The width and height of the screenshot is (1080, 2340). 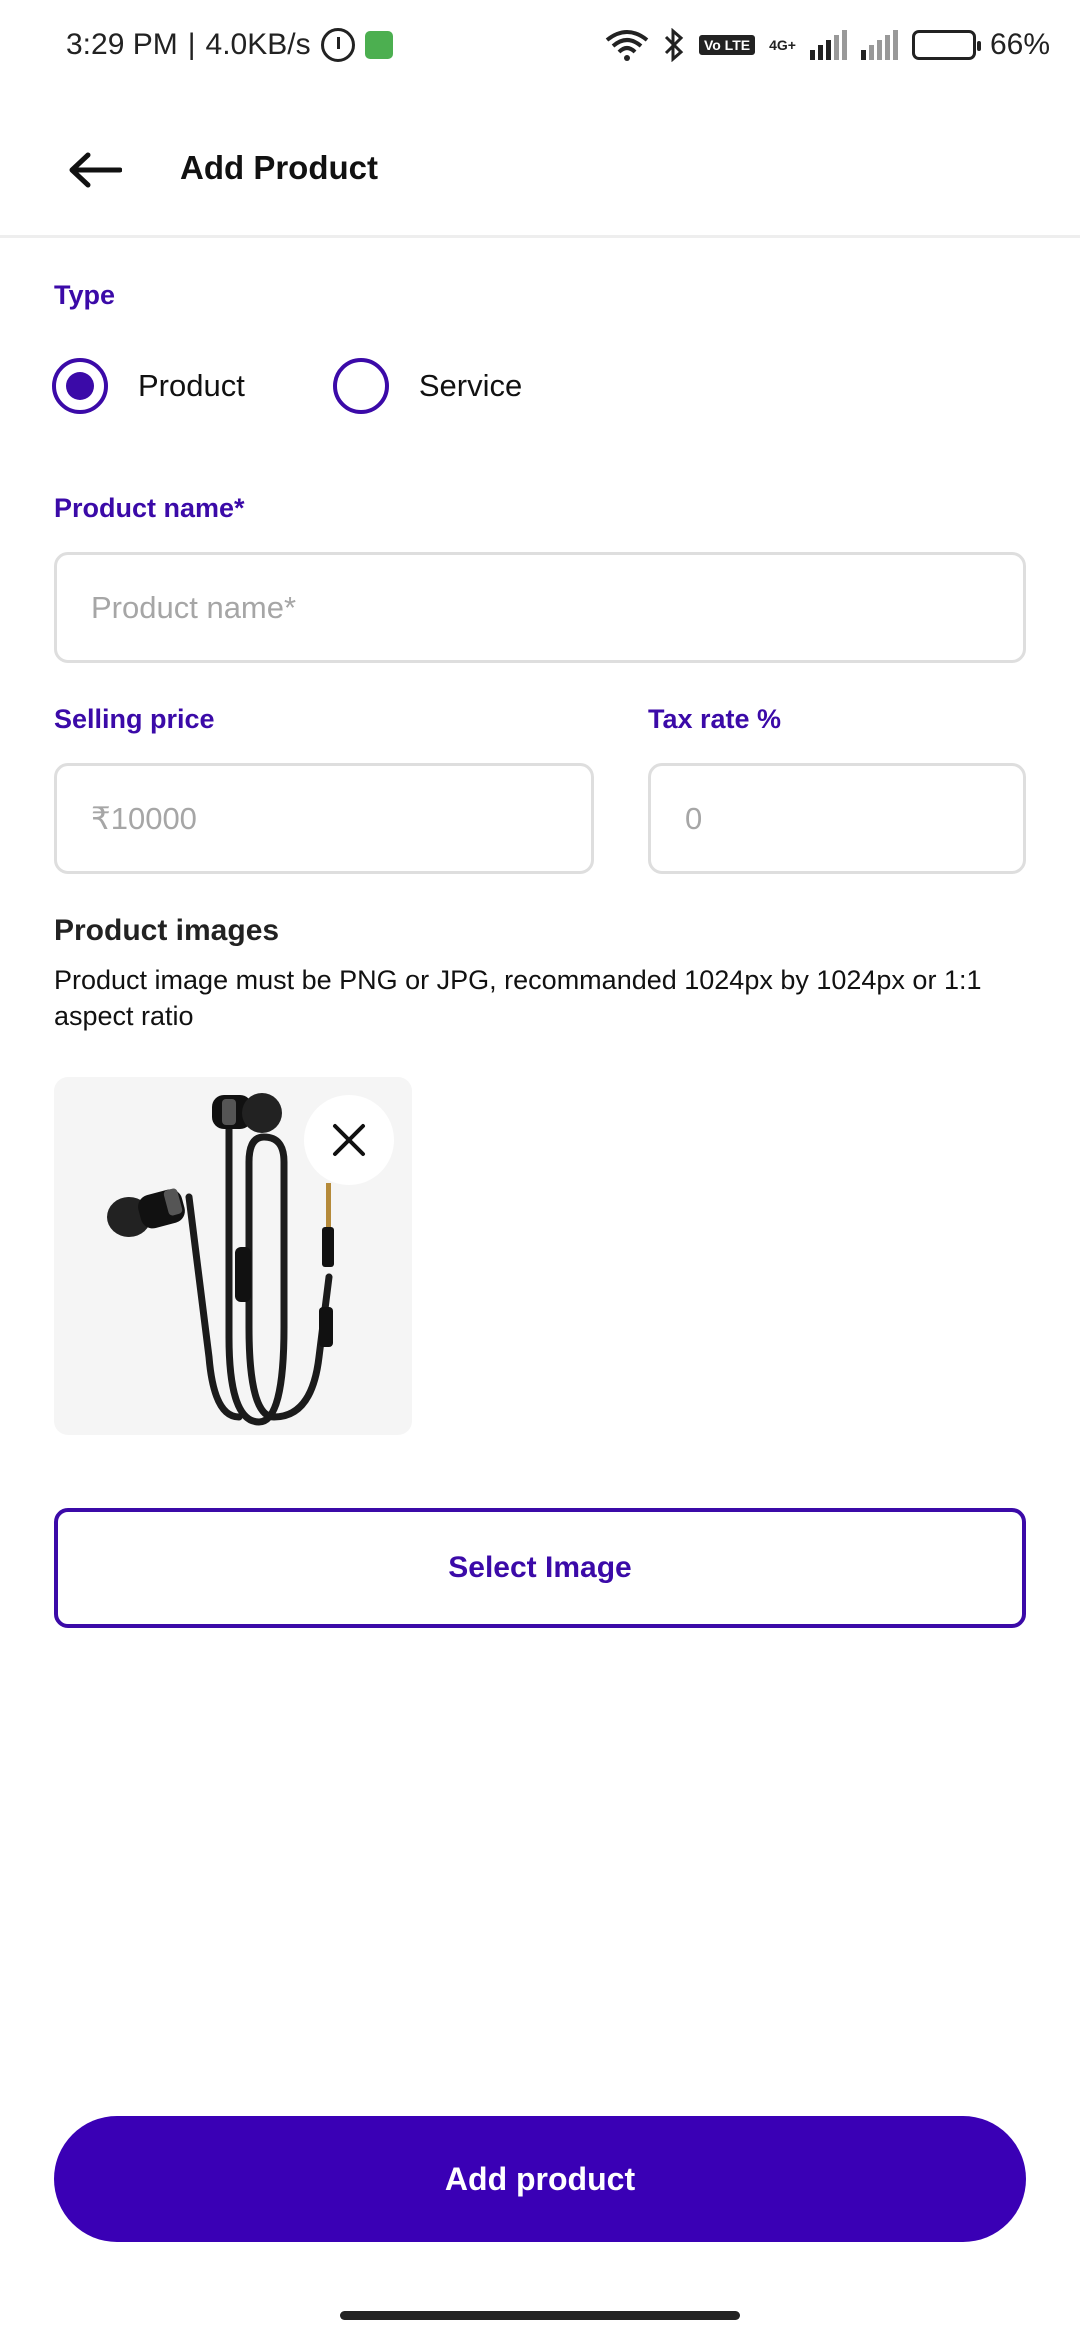 I want to click on radio-product: Product, so click(x=148, y=386).